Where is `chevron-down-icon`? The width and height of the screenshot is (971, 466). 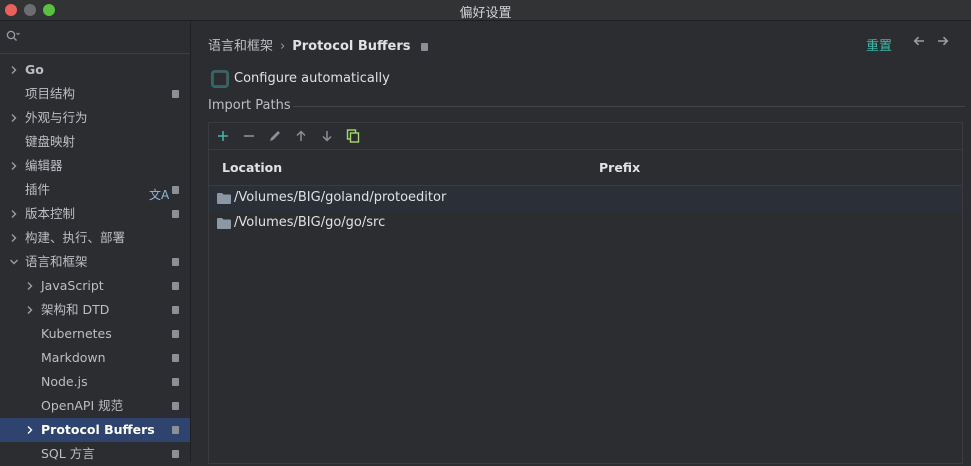 chevron-down-icon is located at coordinates (14, 262).